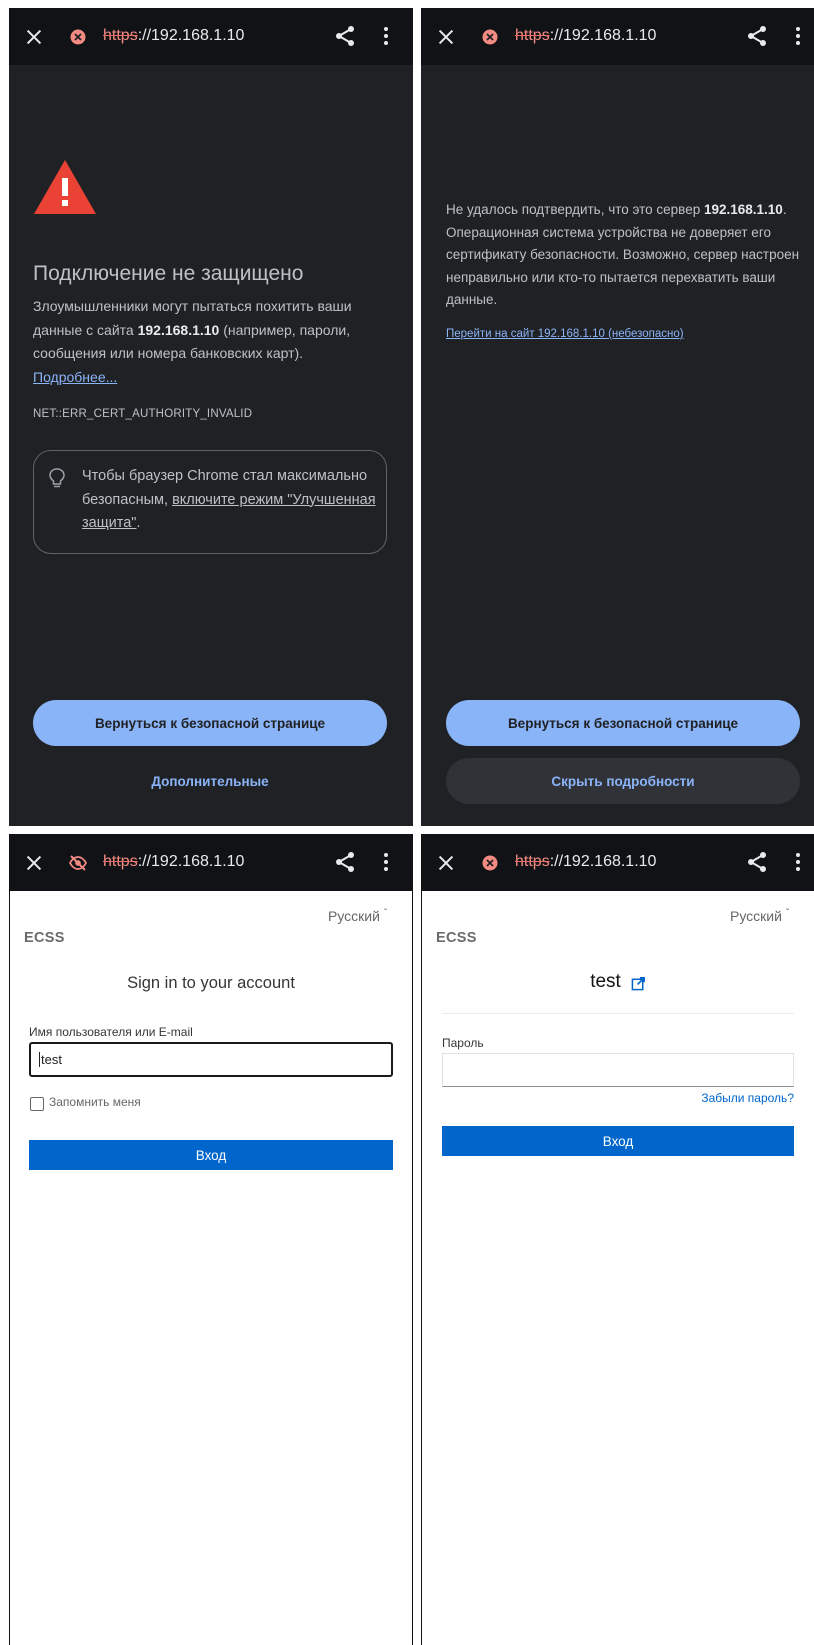 The image size is (814, 1645). What do you see at coordinates (618, 1070) in the screenshot?
I see `password-field` at bounding box center [618, 1070].